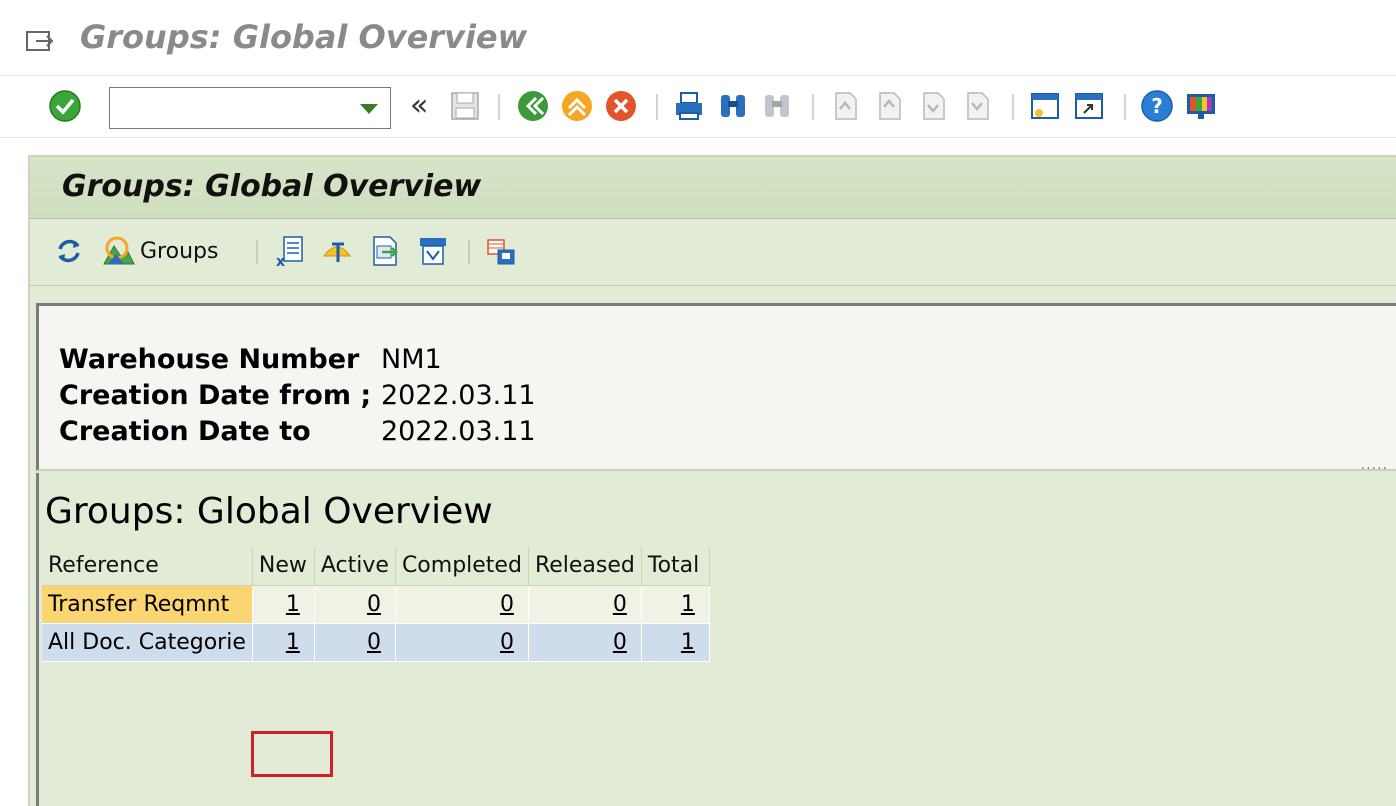  Describe the element at coordinates (292, 754) in the screenshot. I see `annotation-highlight-box` at that location.